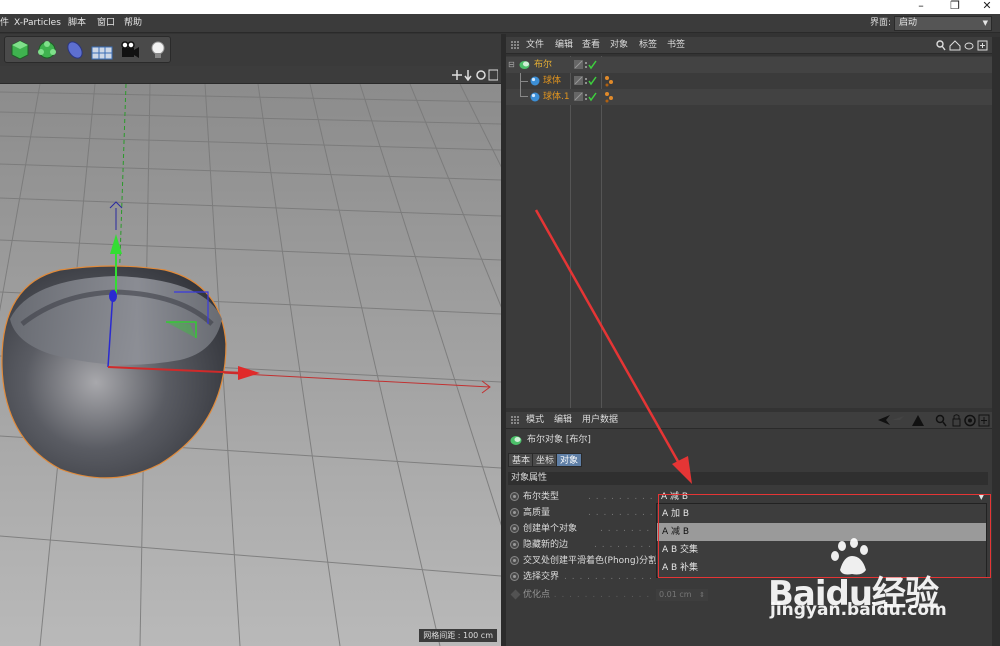  I want to click on om-menu-edit: 编辑, so click(564, 45).